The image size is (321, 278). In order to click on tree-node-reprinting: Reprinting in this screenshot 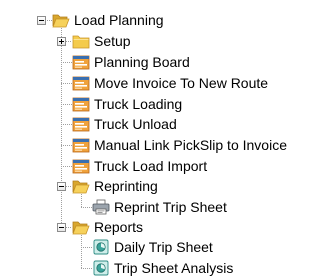, I will do `click(115, 186)`.